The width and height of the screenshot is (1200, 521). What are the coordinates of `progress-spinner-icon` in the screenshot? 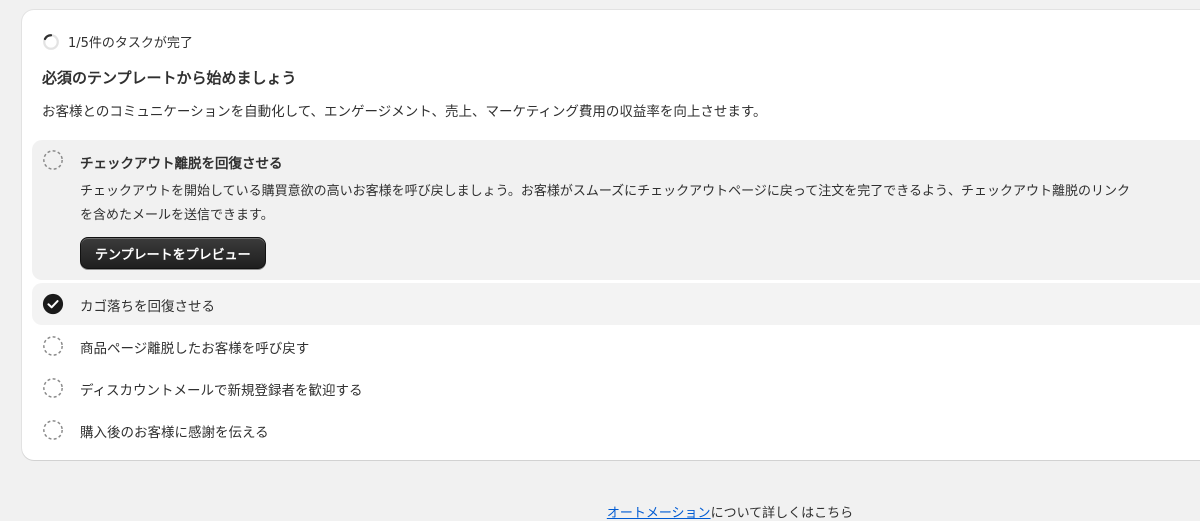 It's located at (51, 41).